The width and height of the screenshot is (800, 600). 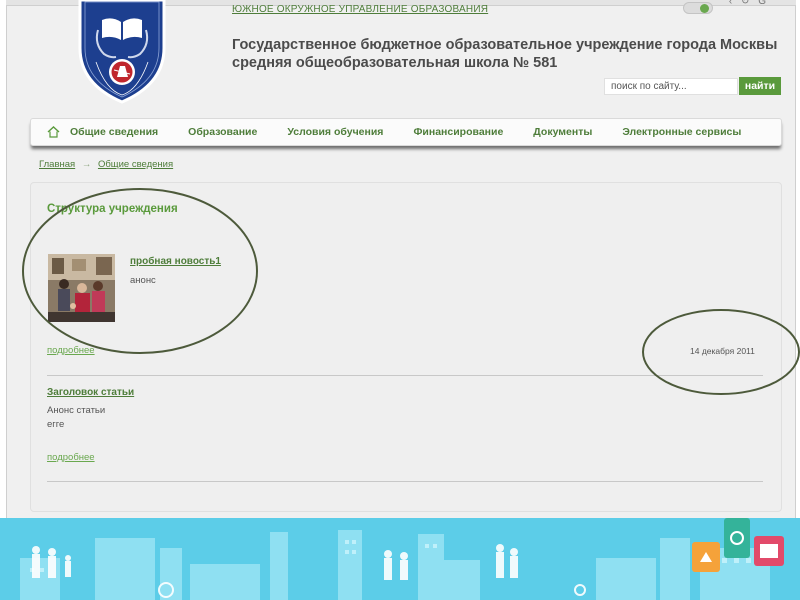 I want to click on footer-cityscape, so click(x=400, y=559).